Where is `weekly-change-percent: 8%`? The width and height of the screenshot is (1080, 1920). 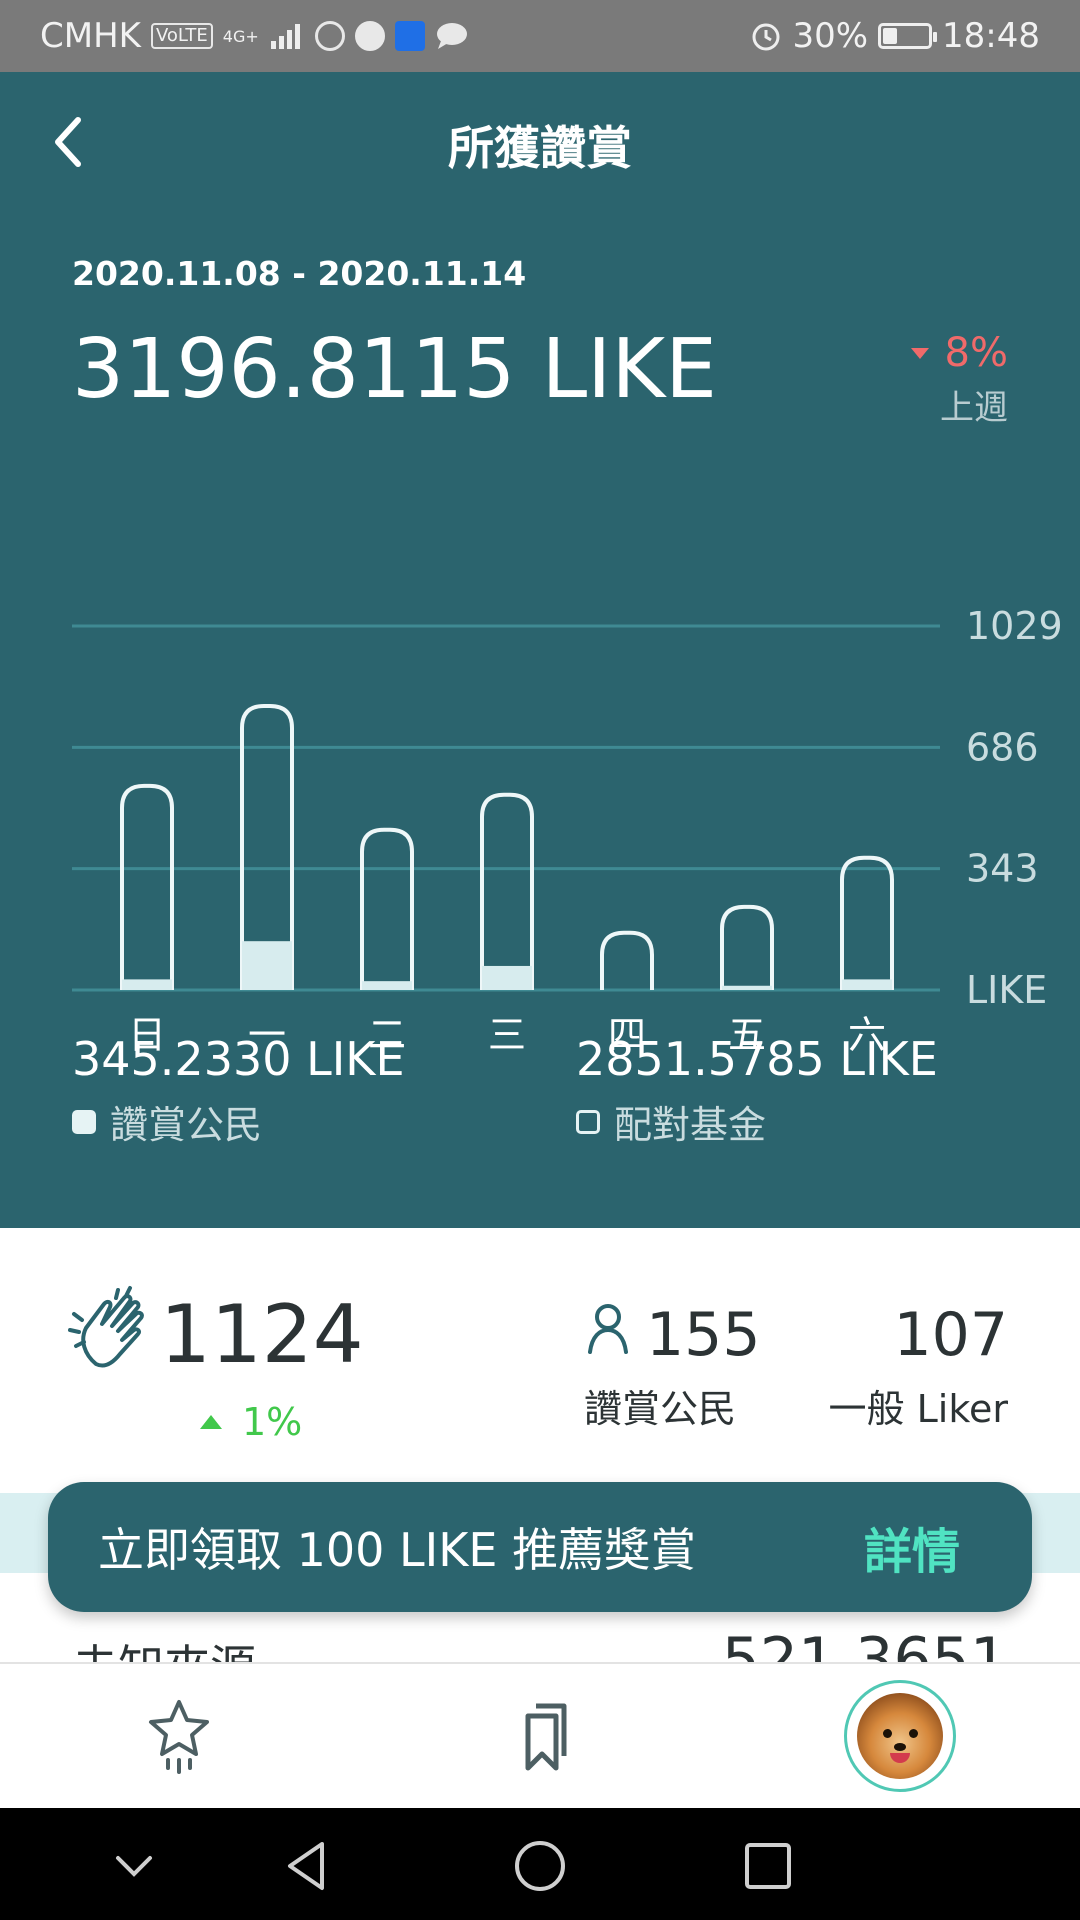
weekly-change-percent: 8% is located at coordinates (976, 353).